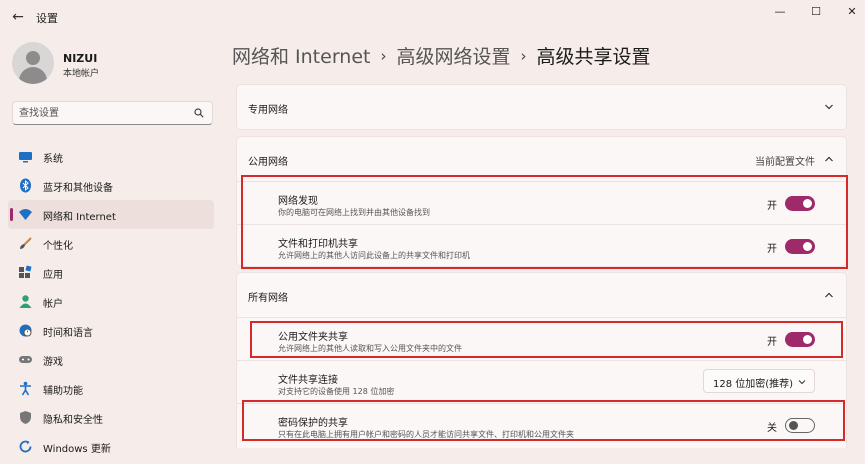 This screenshot has height=464, width=865. Describe the element at coordinates (593, 57) in the screenshot. I see `page-title: 高级共享设置` at that location.